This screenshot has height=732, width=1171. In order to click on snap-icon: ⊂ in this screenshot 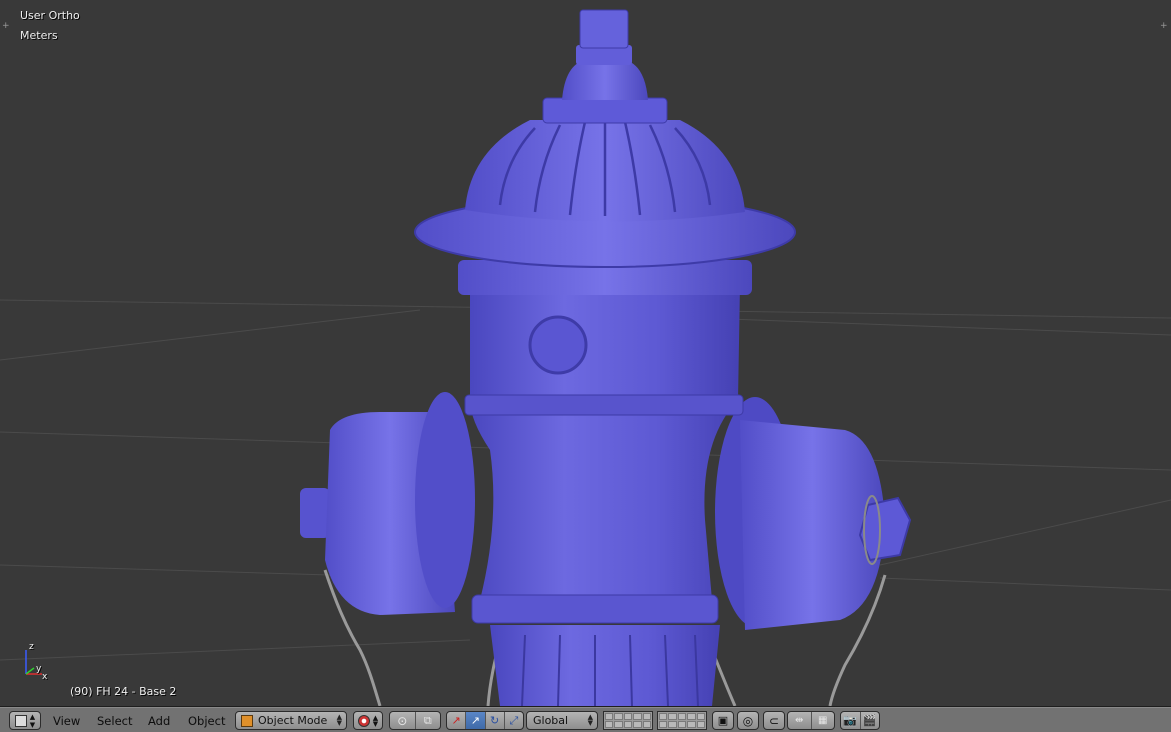, I will do `click(774, 720)`.